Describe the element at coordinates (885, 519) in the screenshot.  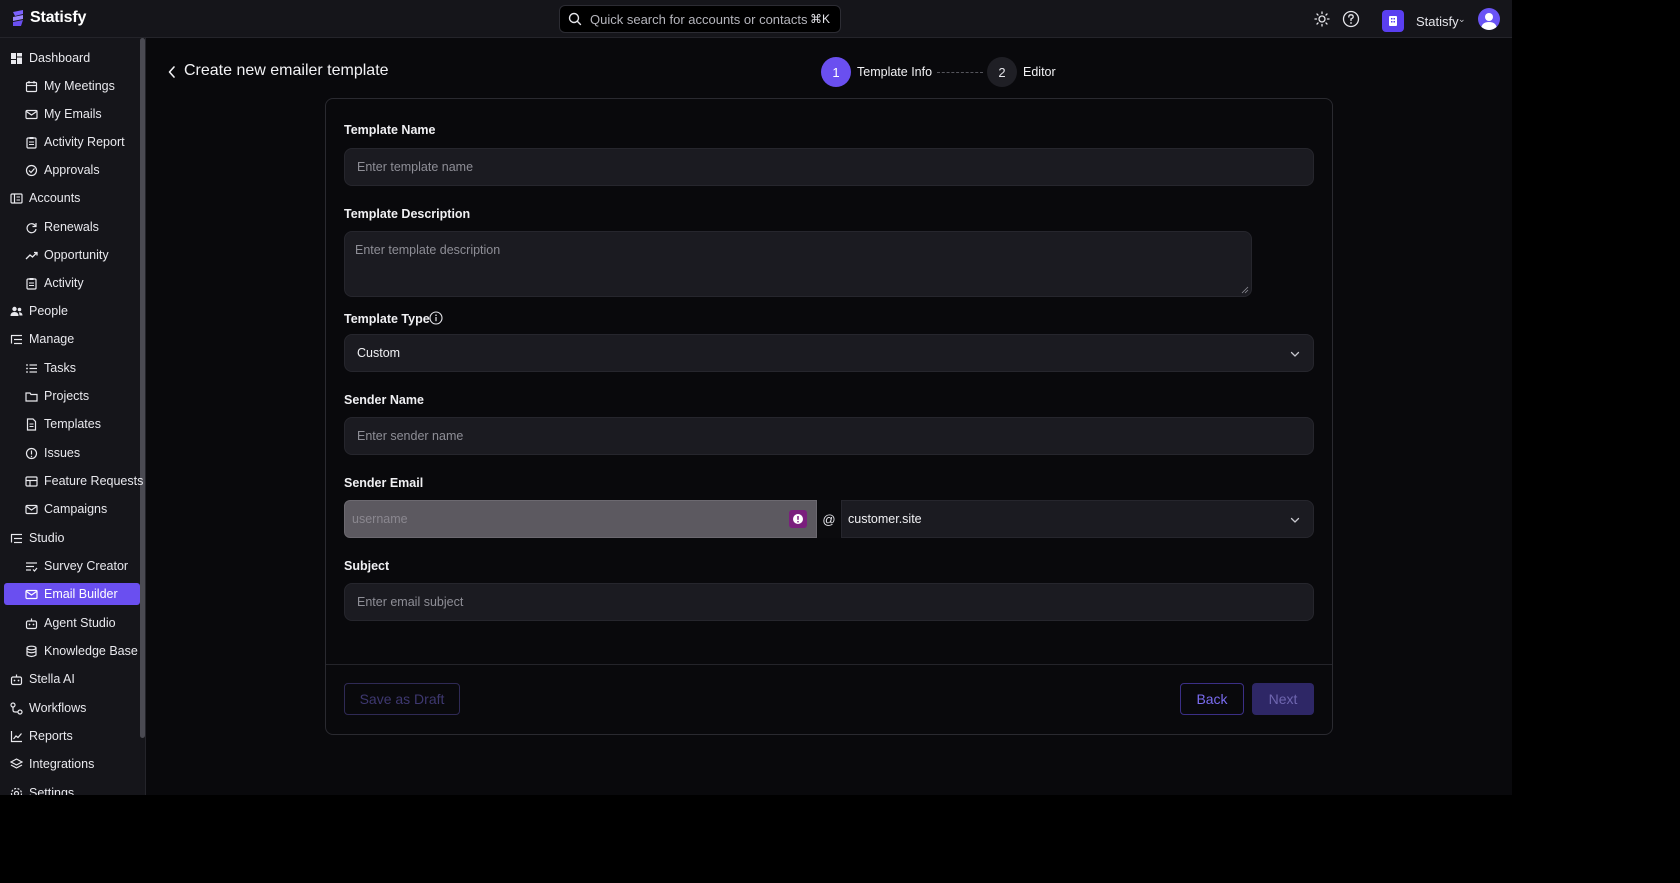
I see `sender-domain-value: customer.site` at that location.